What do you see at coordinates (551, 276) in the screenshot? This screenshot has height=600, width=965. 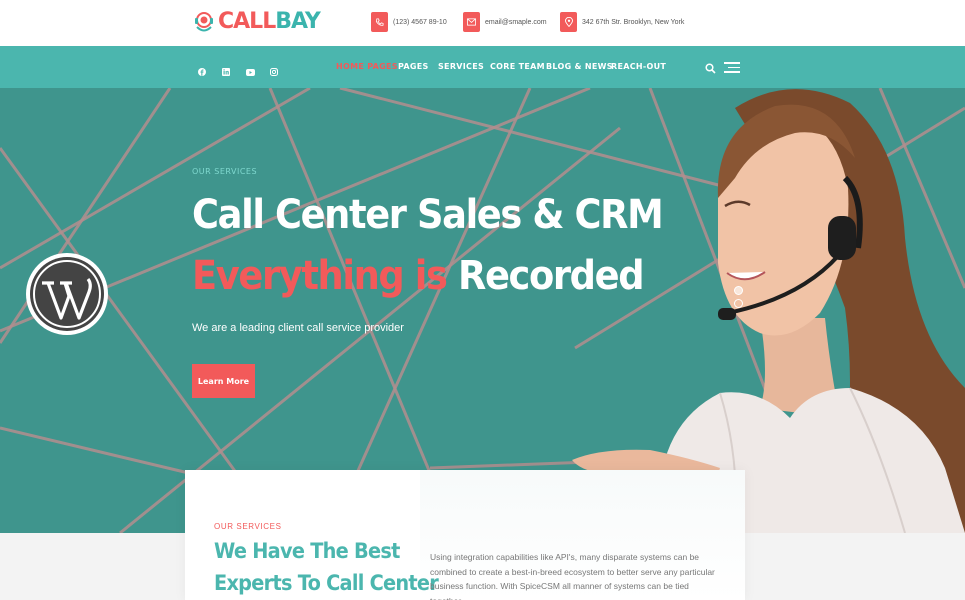 I see `hero-subtitle-rest: Recorded` at bounding box center [551, 276].